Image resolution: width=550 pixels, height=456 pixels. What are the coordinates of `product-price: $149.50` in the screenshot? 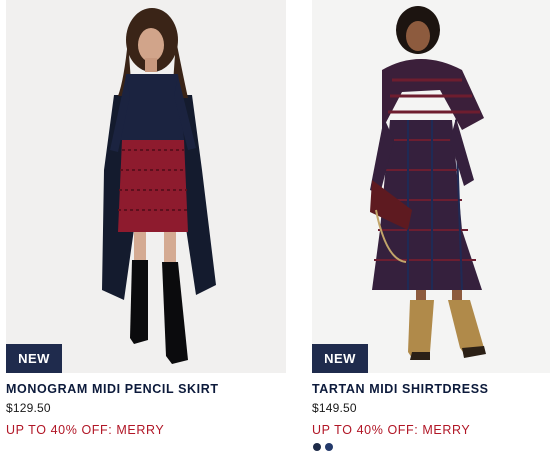 It's located at (334, 408).